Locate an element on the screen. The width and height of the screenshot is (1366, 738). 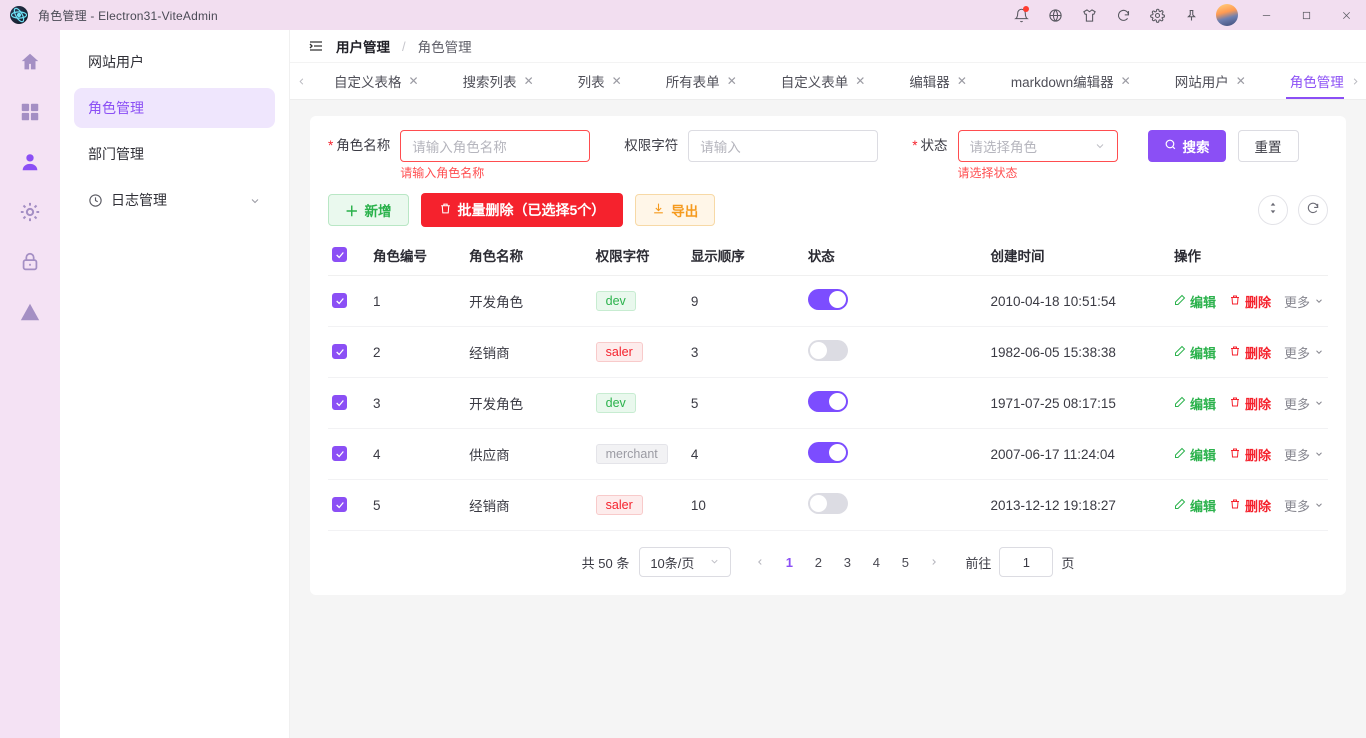
search-button: 搜索 is located at coordinates (1186, 146).